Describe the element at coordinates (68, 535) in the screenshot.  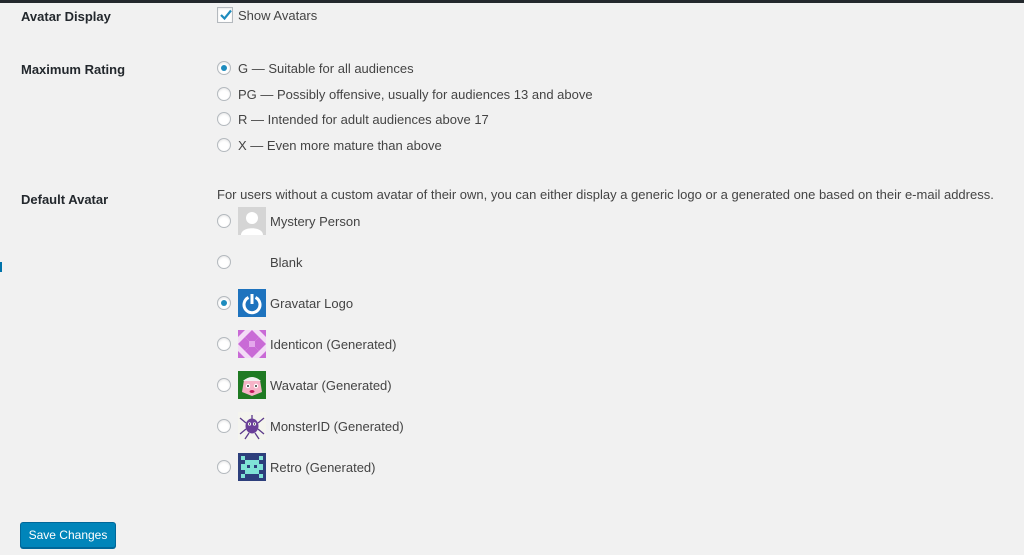
I see `save-changes-button: Save Changes` at that location.